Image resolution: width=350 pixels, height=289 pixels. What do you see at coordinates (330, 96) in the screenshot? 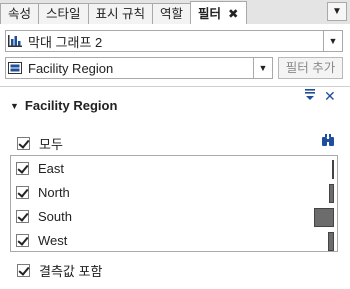
I see `remove-filter-icon: ✕` at bounding box center [330, 96].